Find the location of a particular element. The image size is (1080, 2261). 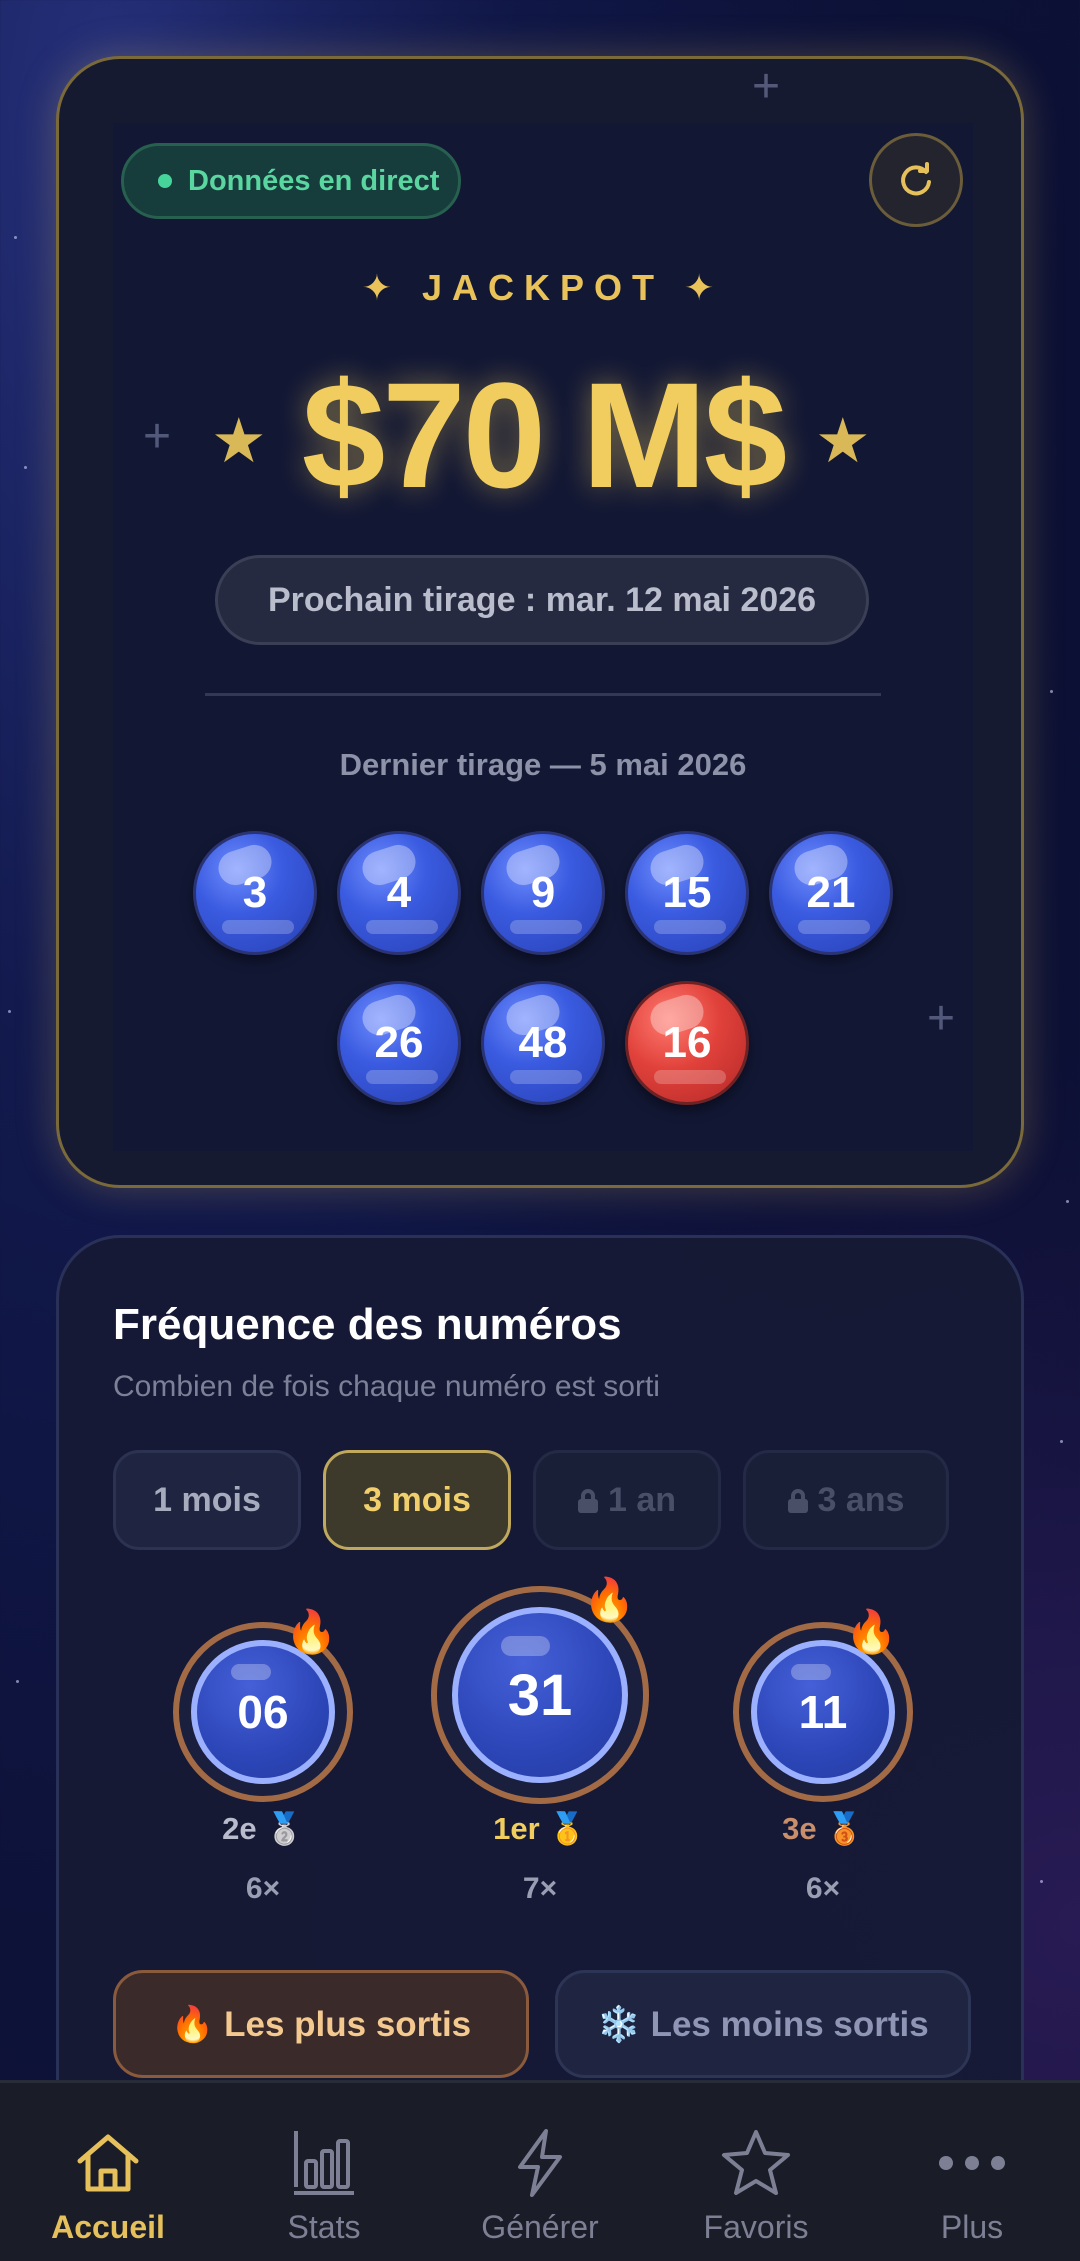

tab-1-month: 1 mois is located at coordinates (207, 1500).